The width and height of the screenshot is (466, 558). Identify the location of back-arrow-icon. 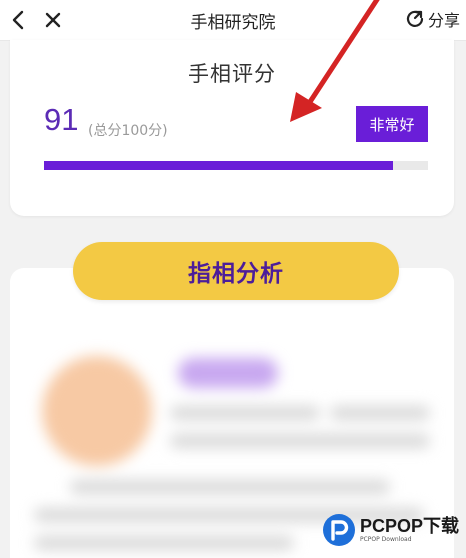
(19, 20).